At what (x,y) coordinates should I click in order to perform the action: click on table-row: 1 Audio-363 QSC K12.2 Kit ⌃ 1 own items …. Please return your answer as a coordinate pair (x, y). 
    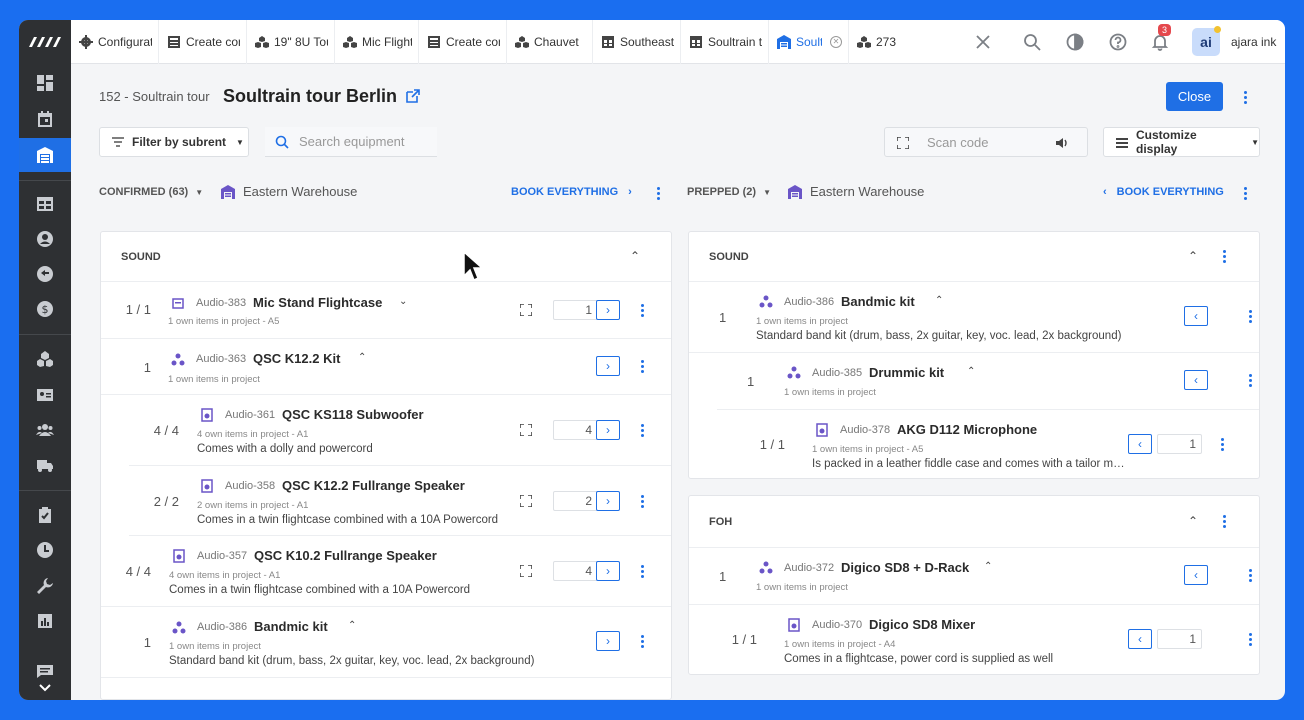
    Looking at the image, I should click on (386, 367).